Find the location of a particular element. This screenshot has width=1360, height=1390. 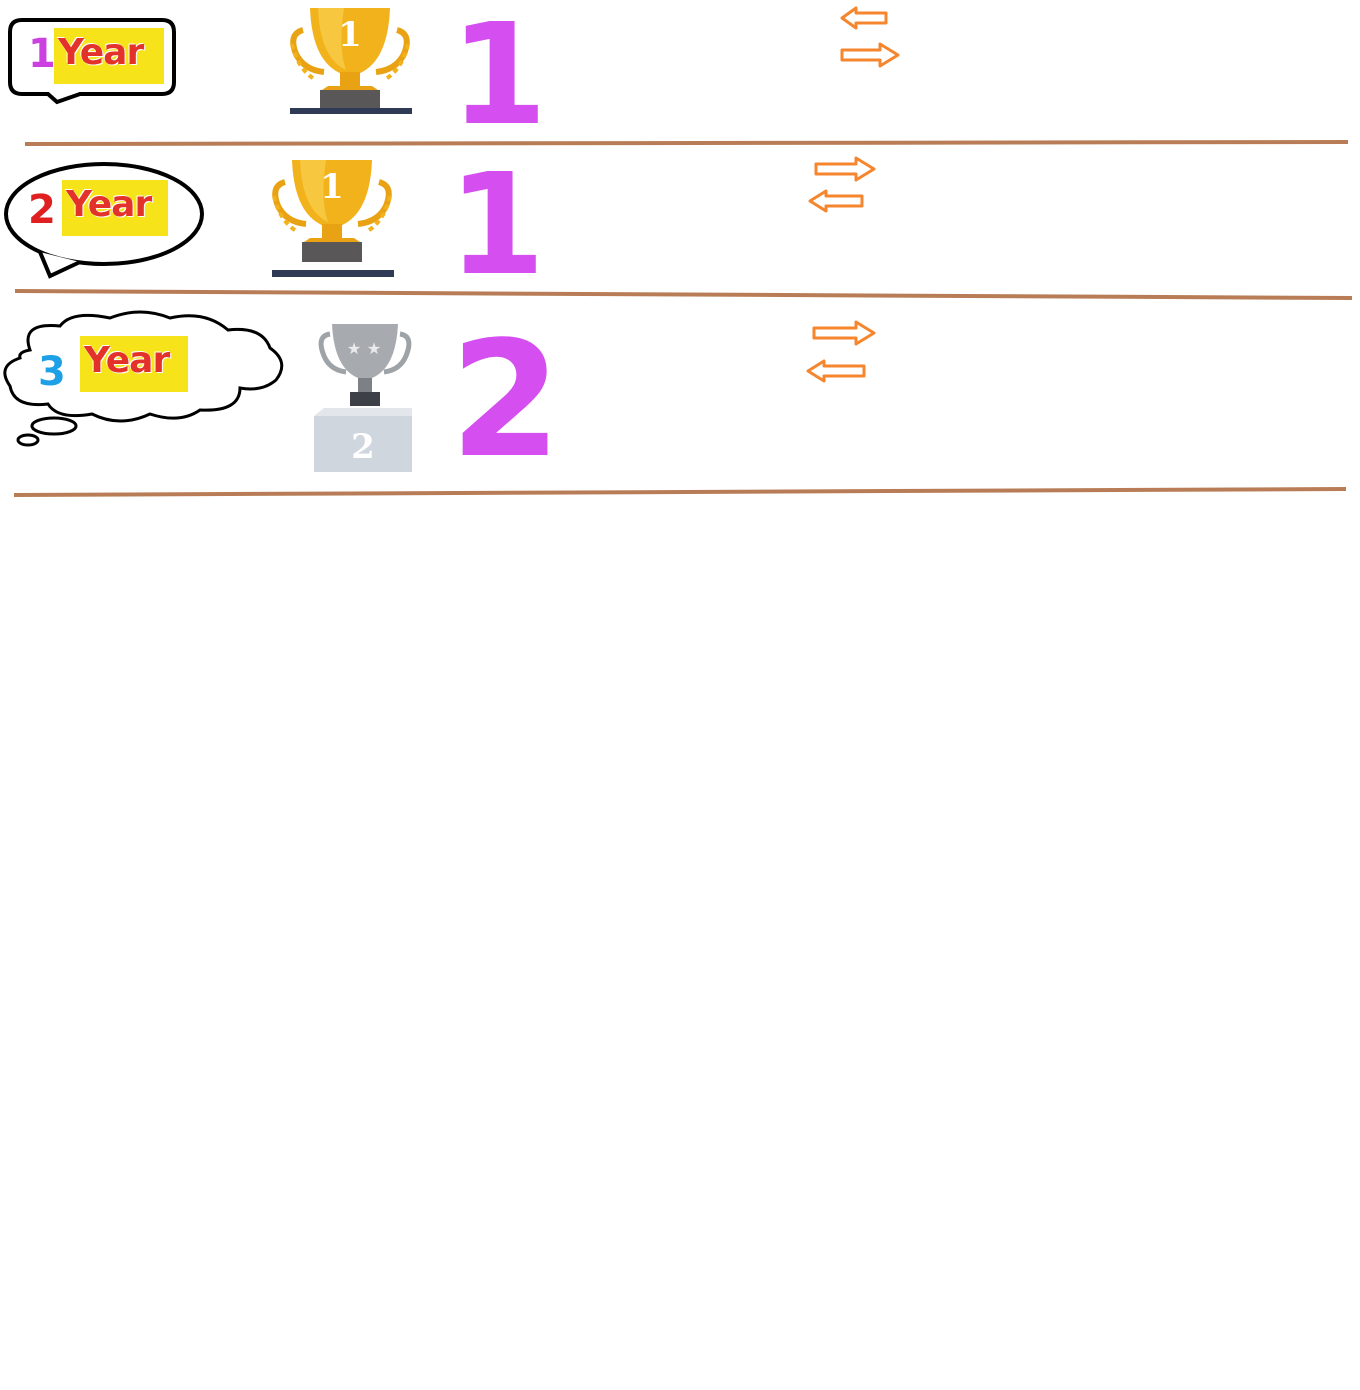

trophy-number-label: 2 is located at coordinates (363, 447).